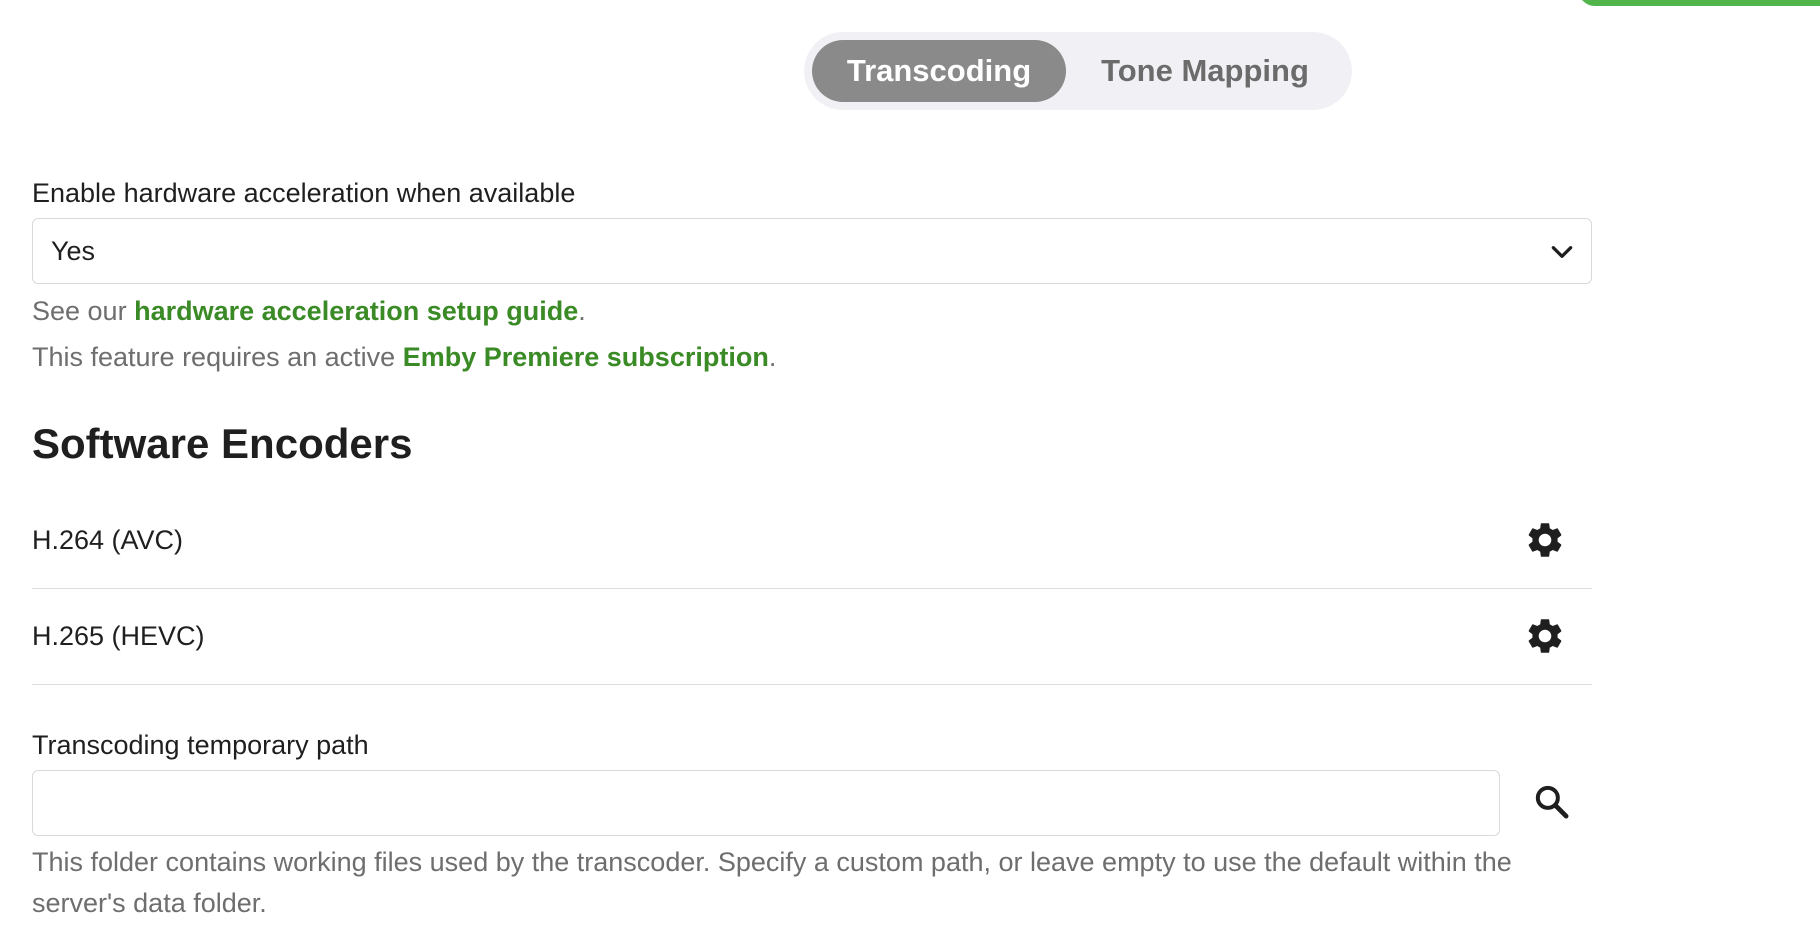  I want to click on hardware-acceleration-select: Yes, so click(812, 251).